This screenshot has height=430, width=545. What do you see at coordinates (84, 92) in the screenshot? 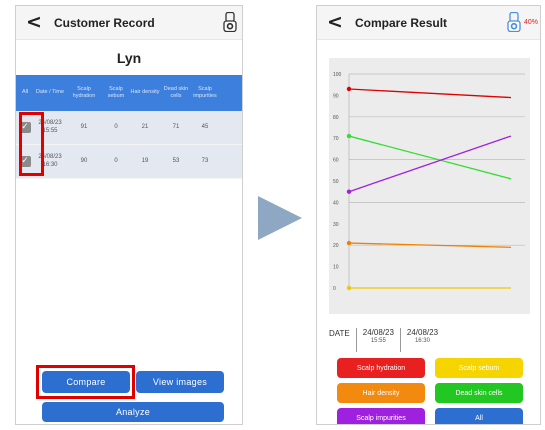
I see `col-header-hydration: Scalp hydration` at bounding box center [84, 92].